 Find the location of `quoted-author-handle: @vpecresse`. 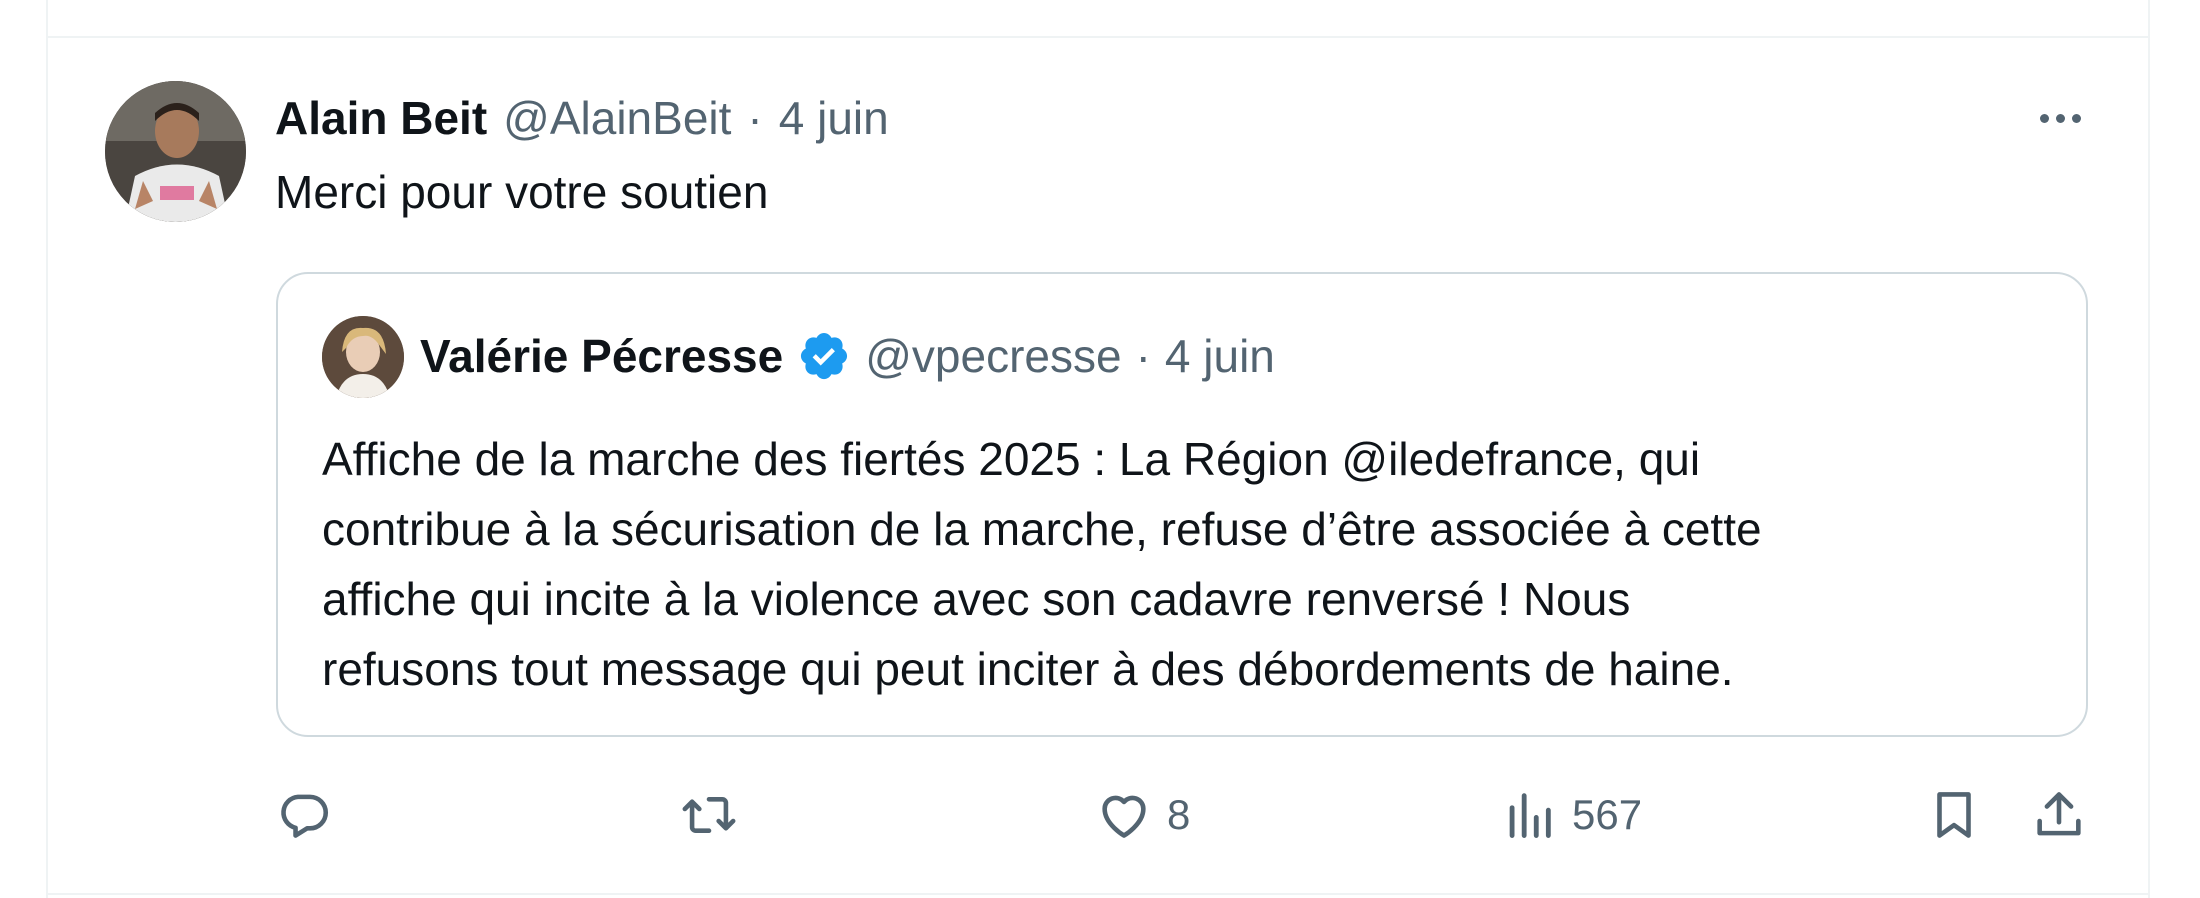

quoted-author-handle: @vpecresse is located at coordinates (993, 356).